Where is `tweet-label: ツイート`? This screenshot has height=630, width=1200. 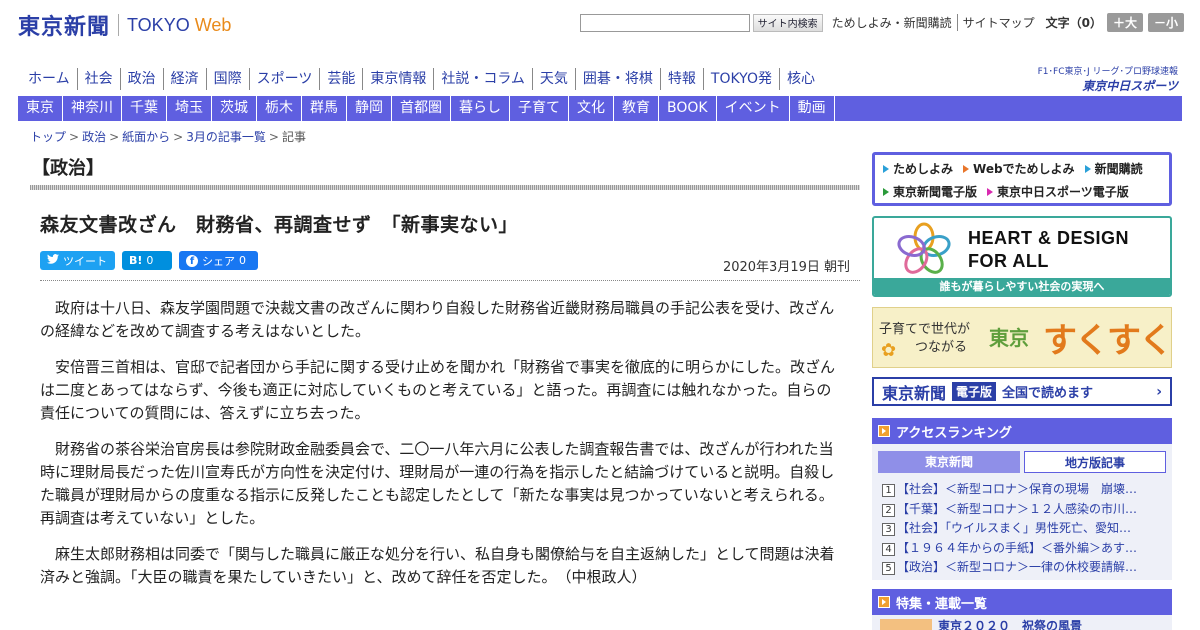 tweet-label: ツイート is located at coordinates (85, 261).